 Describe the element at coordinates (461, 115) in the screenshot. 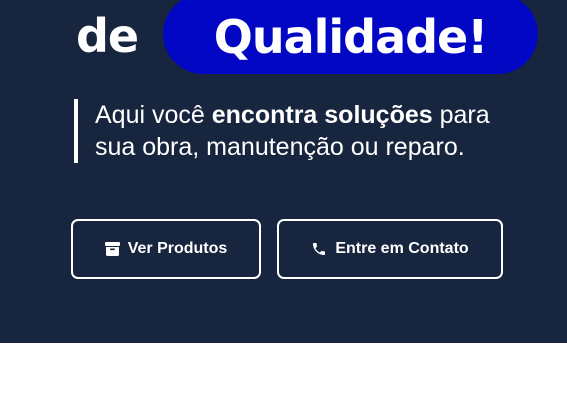

I see `subtitle-text-2: para` at that location.